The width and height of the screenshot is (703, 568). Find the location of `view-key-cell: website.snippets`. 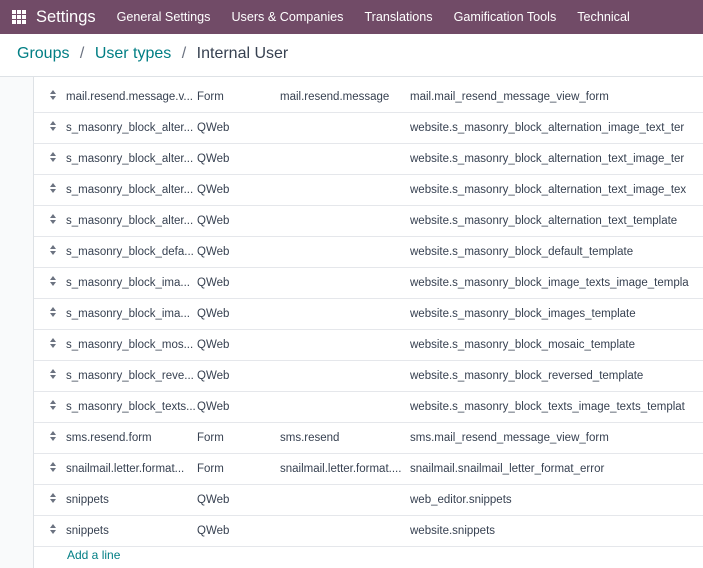

view-key-cell: website.snippets is located at coordinates (556, 531).